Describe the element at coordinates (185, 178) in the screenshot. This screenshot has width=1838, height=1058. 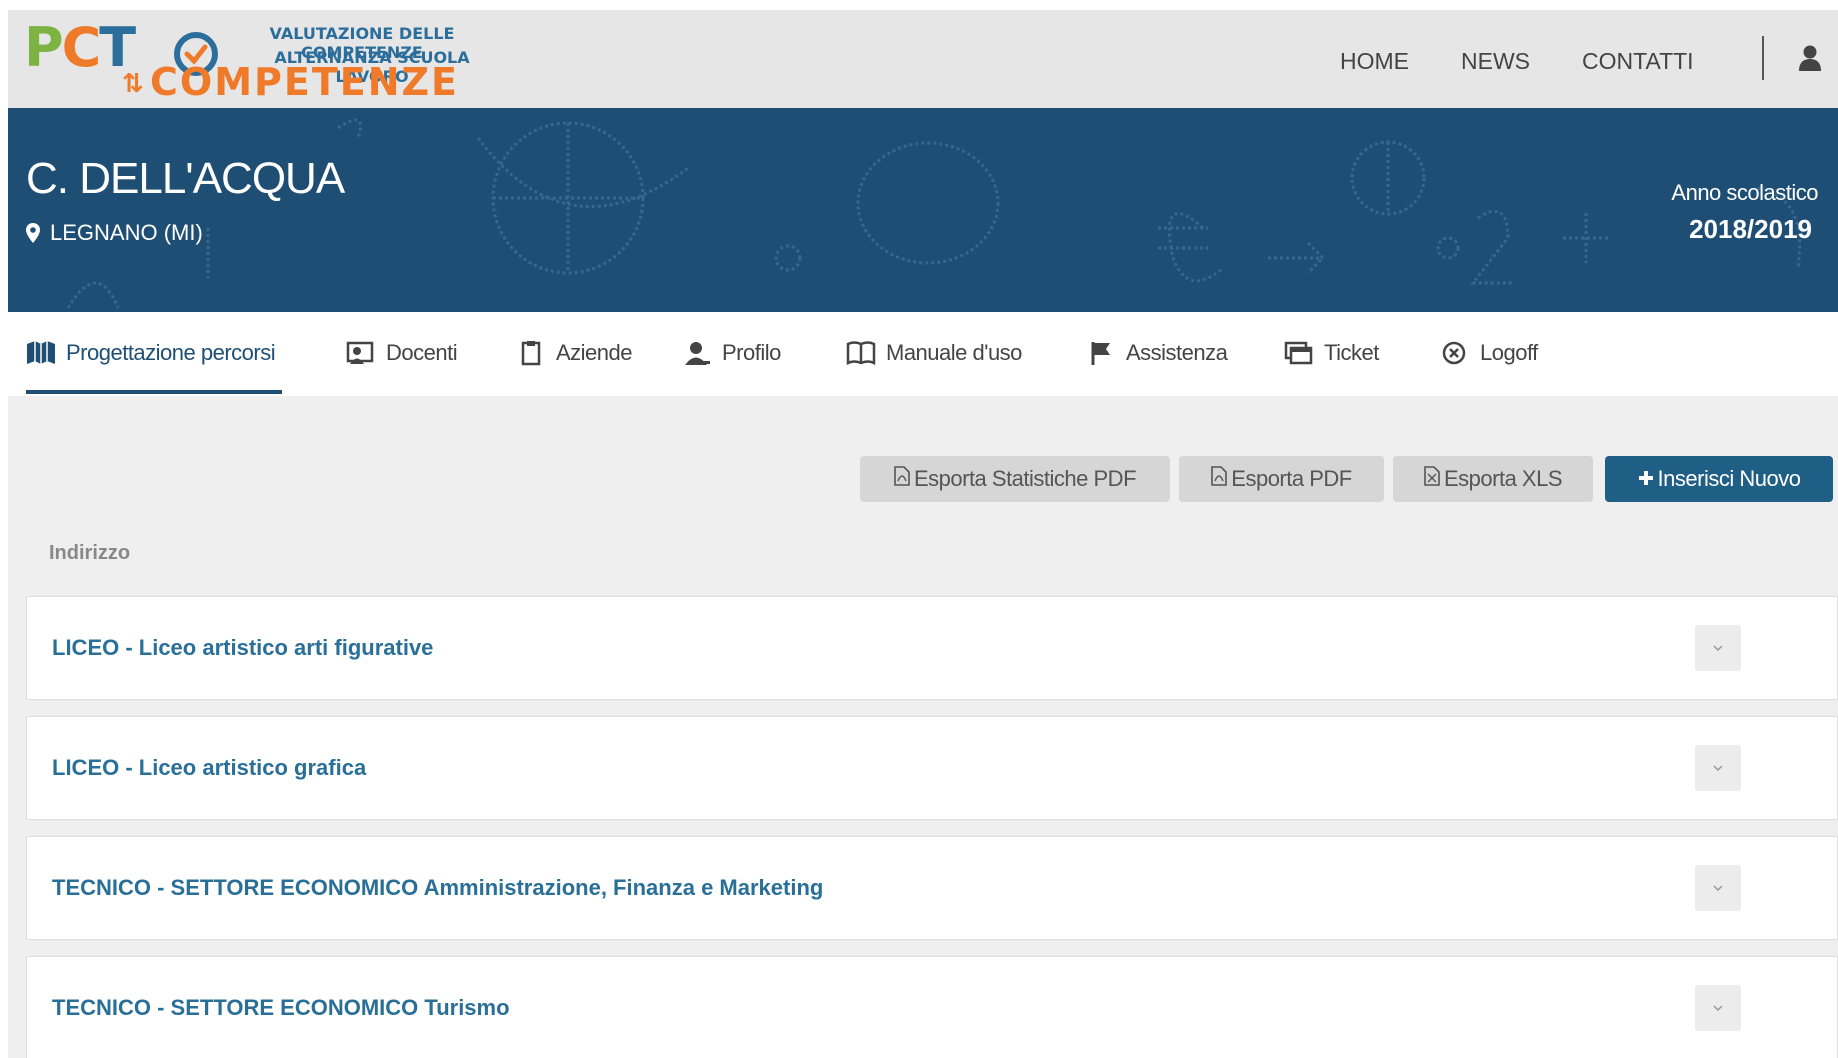
I see `school-name: C. DELL'ACQUA` at that location.